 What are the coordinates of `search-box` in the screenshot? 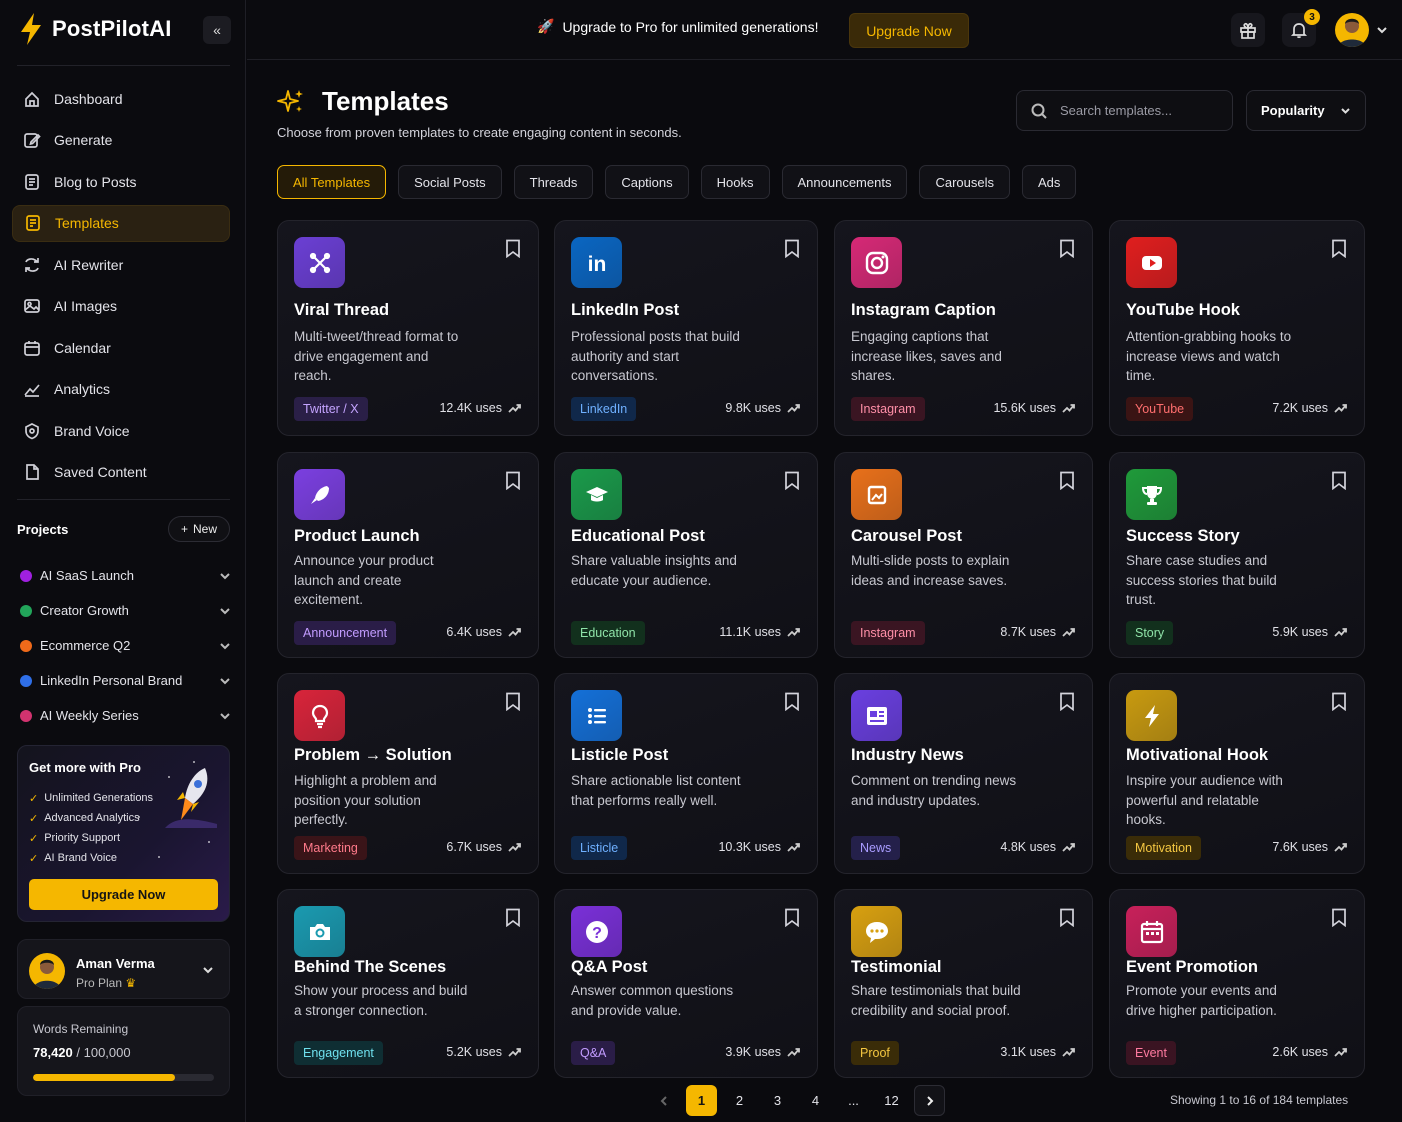 It's located at (1124, 110).